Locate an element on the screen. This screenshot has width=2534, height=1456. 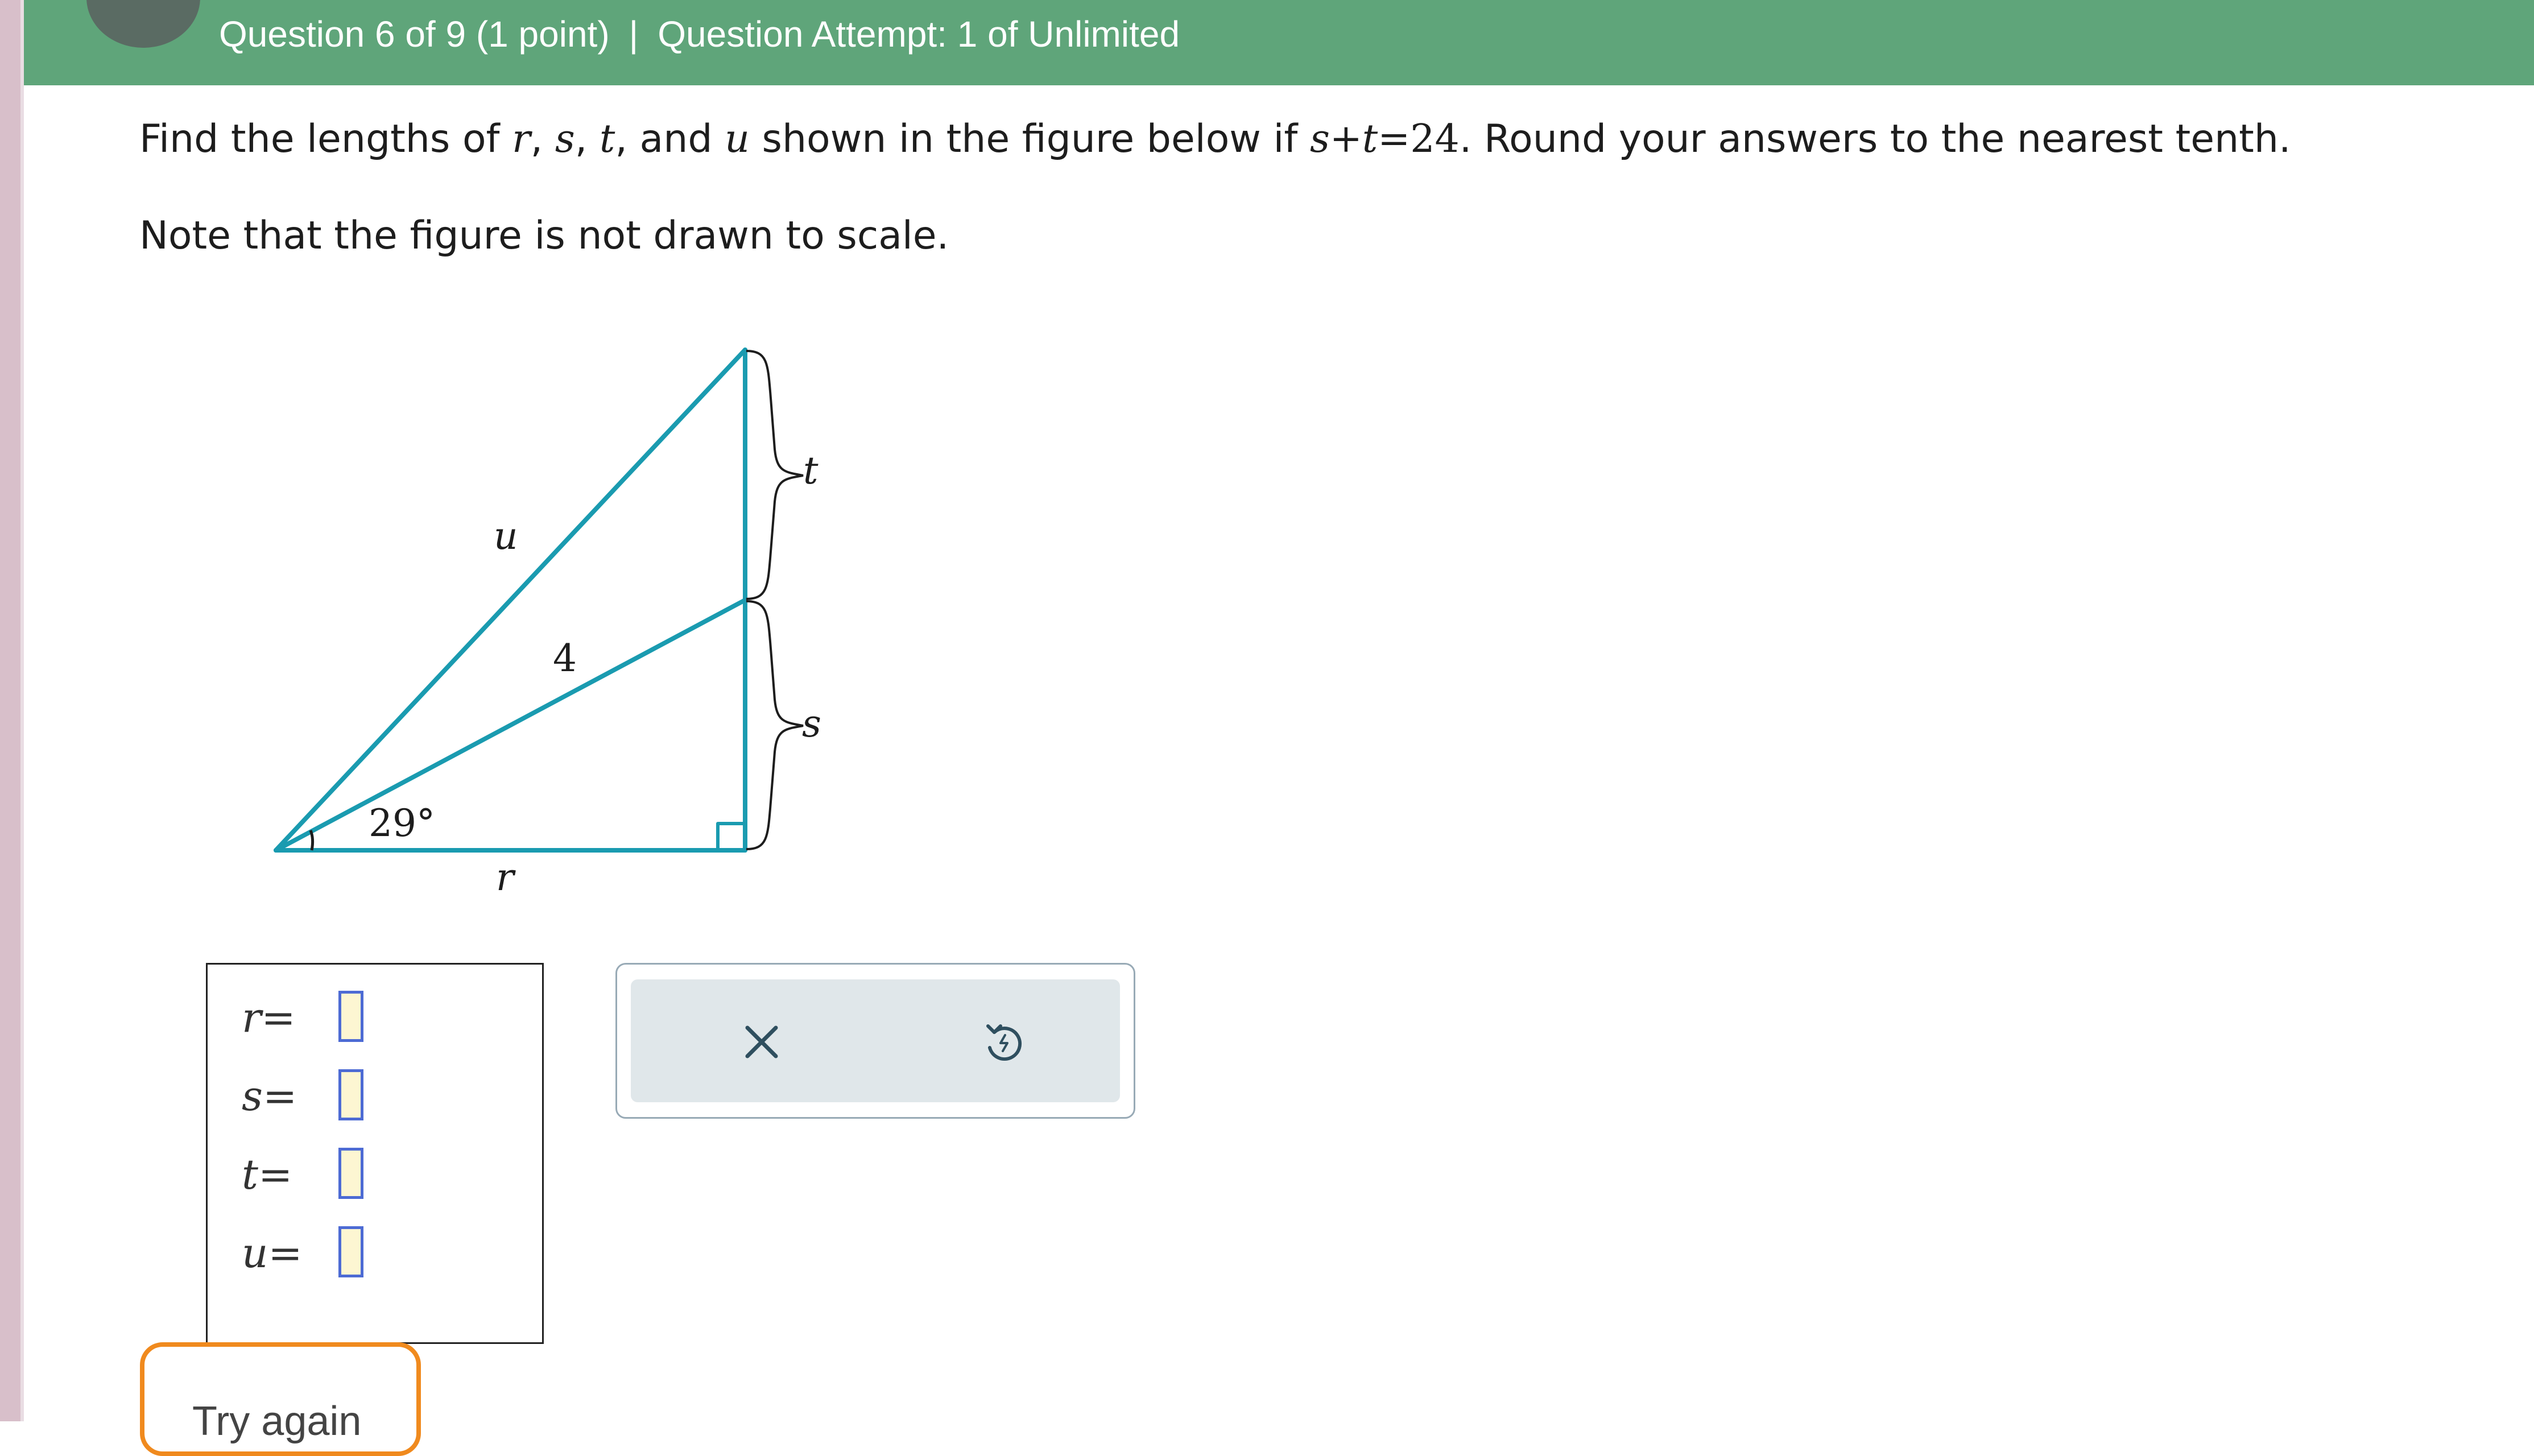
answer-var-s: s is located at coordinates (252, 1096).